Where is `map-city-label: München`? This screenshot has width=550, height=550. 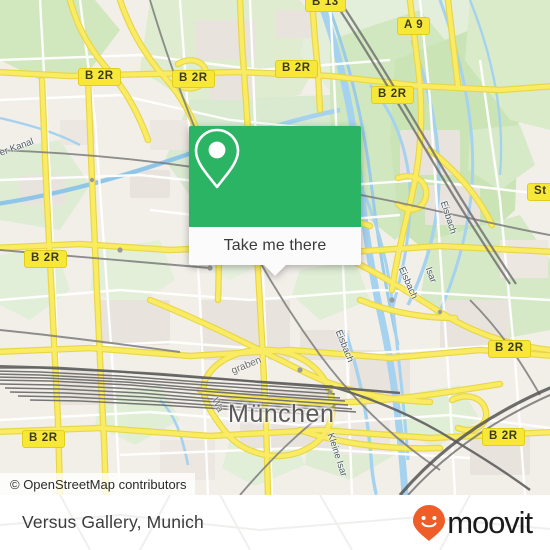
map-city-label: München is located at coordinates (281, 414).